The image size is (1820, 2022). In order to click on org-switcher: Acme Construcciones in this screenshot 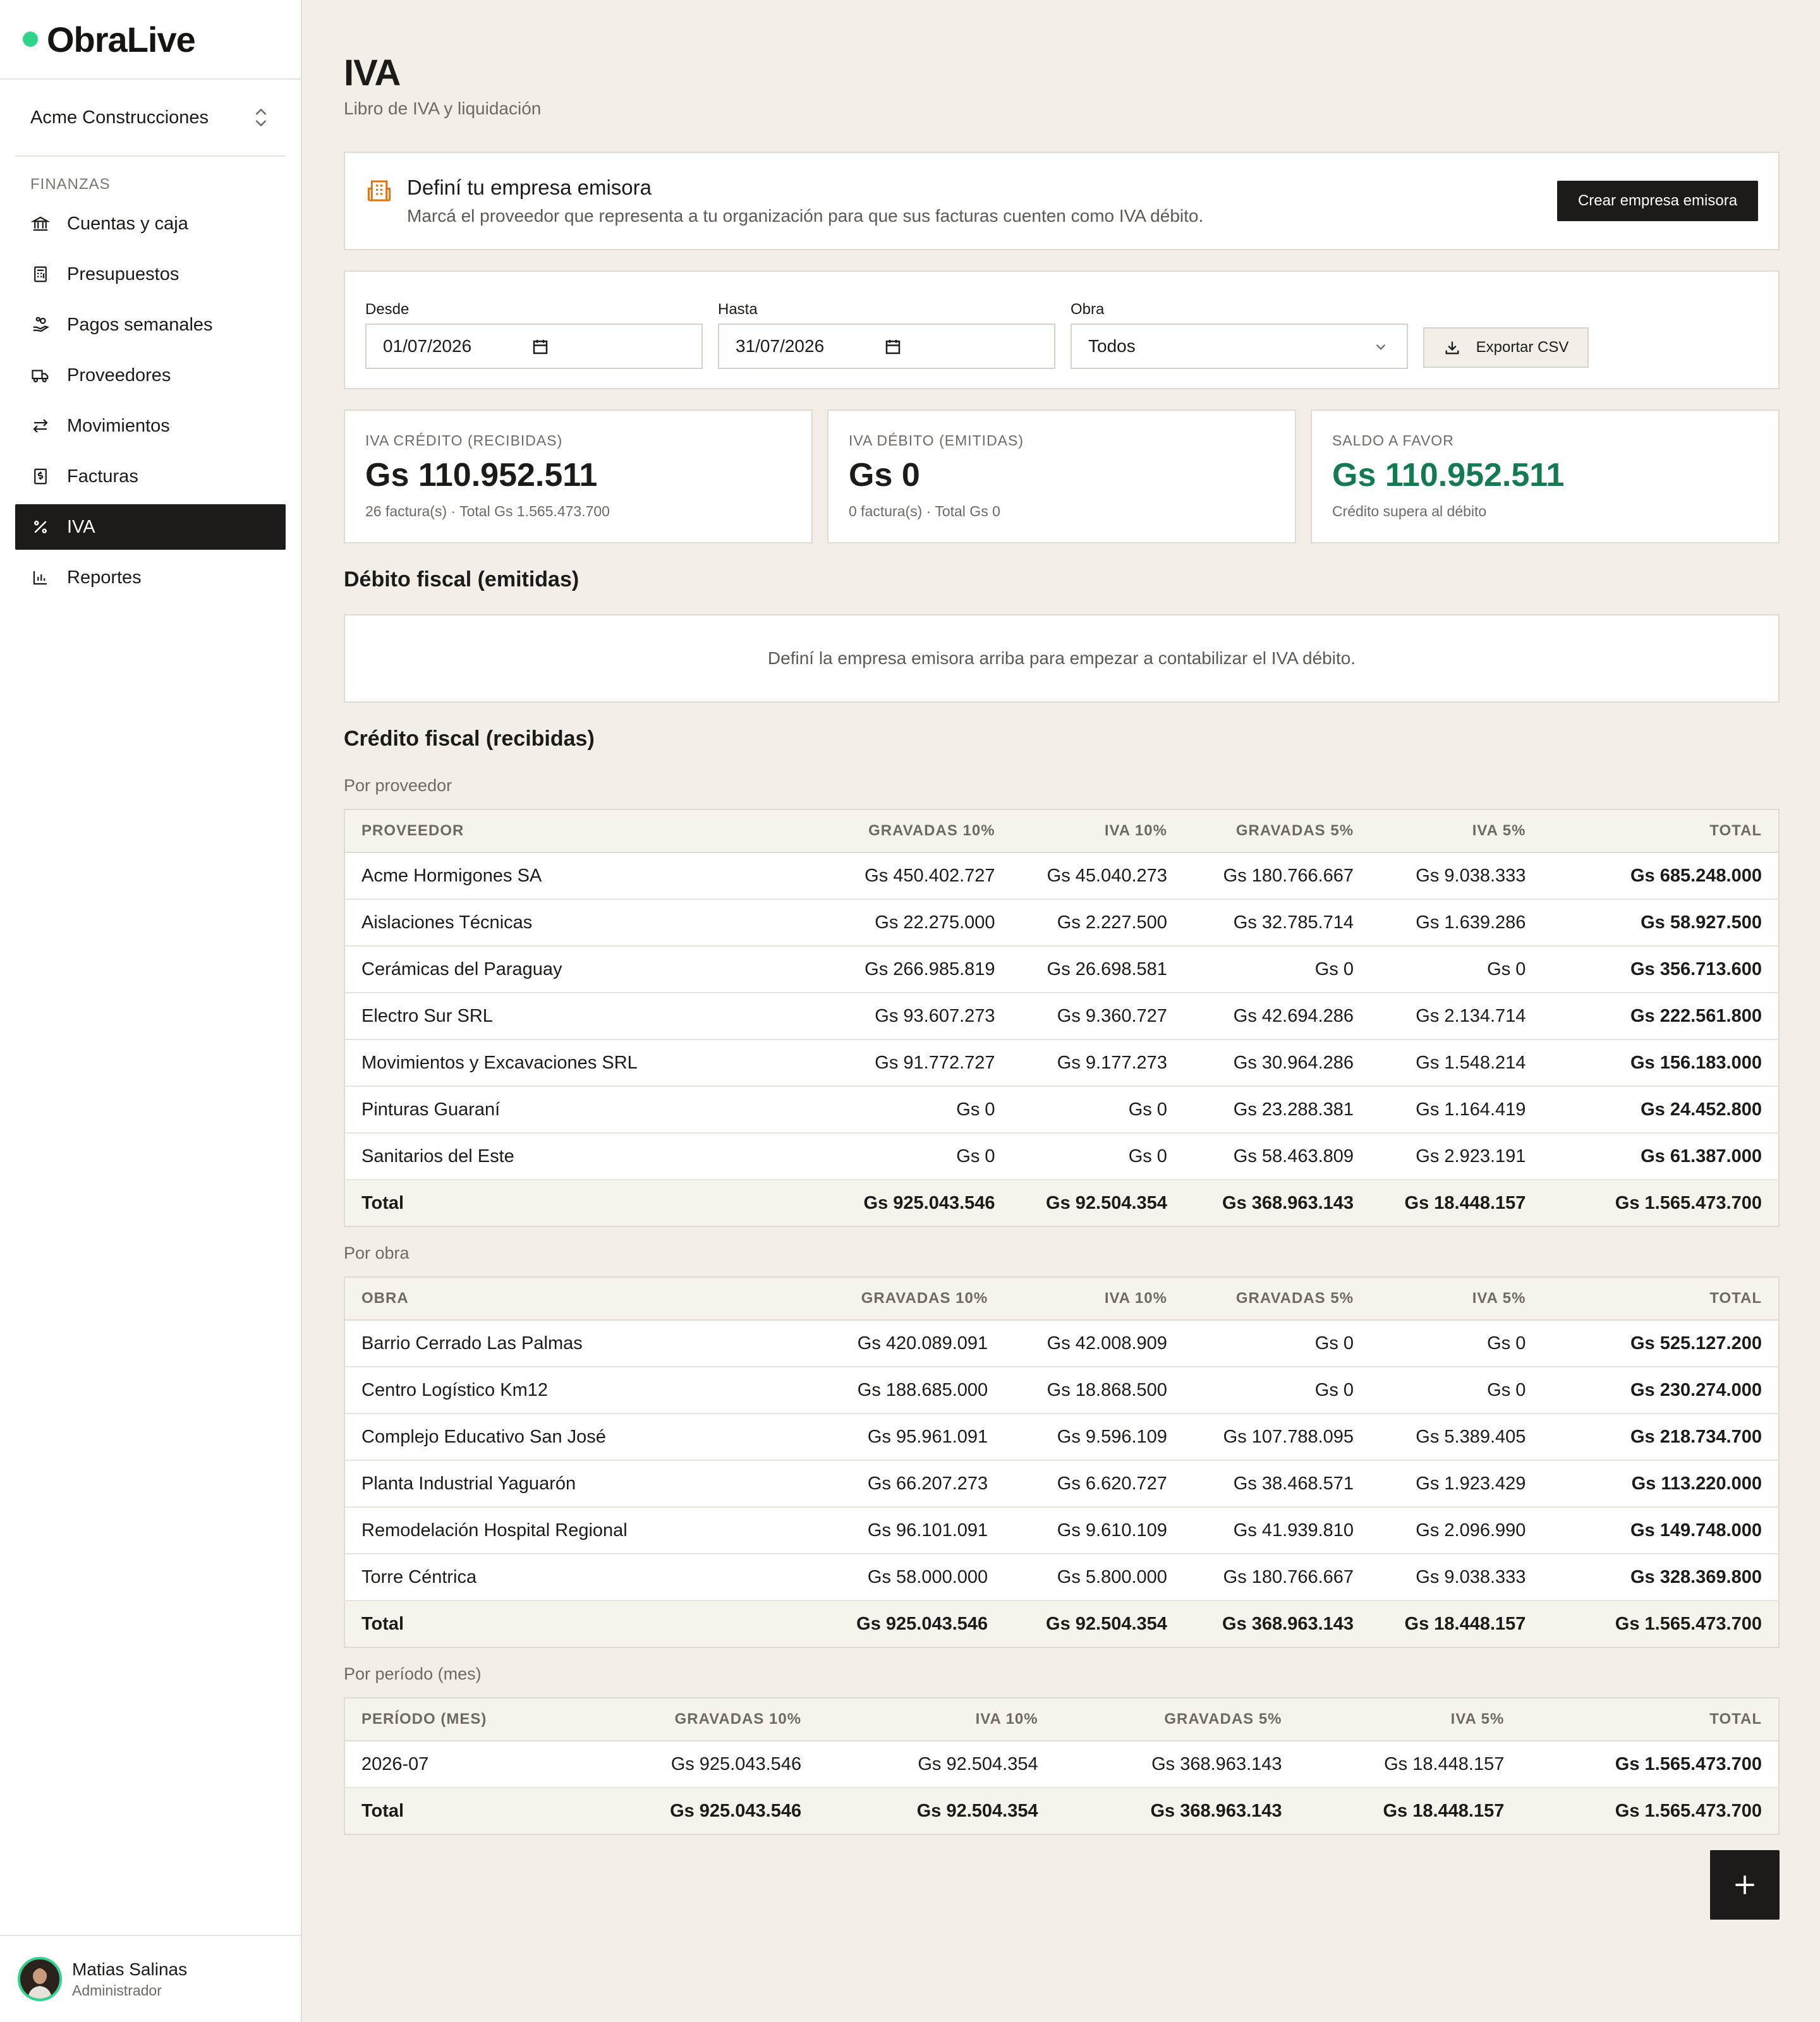, I will do `click(150, 118)`.